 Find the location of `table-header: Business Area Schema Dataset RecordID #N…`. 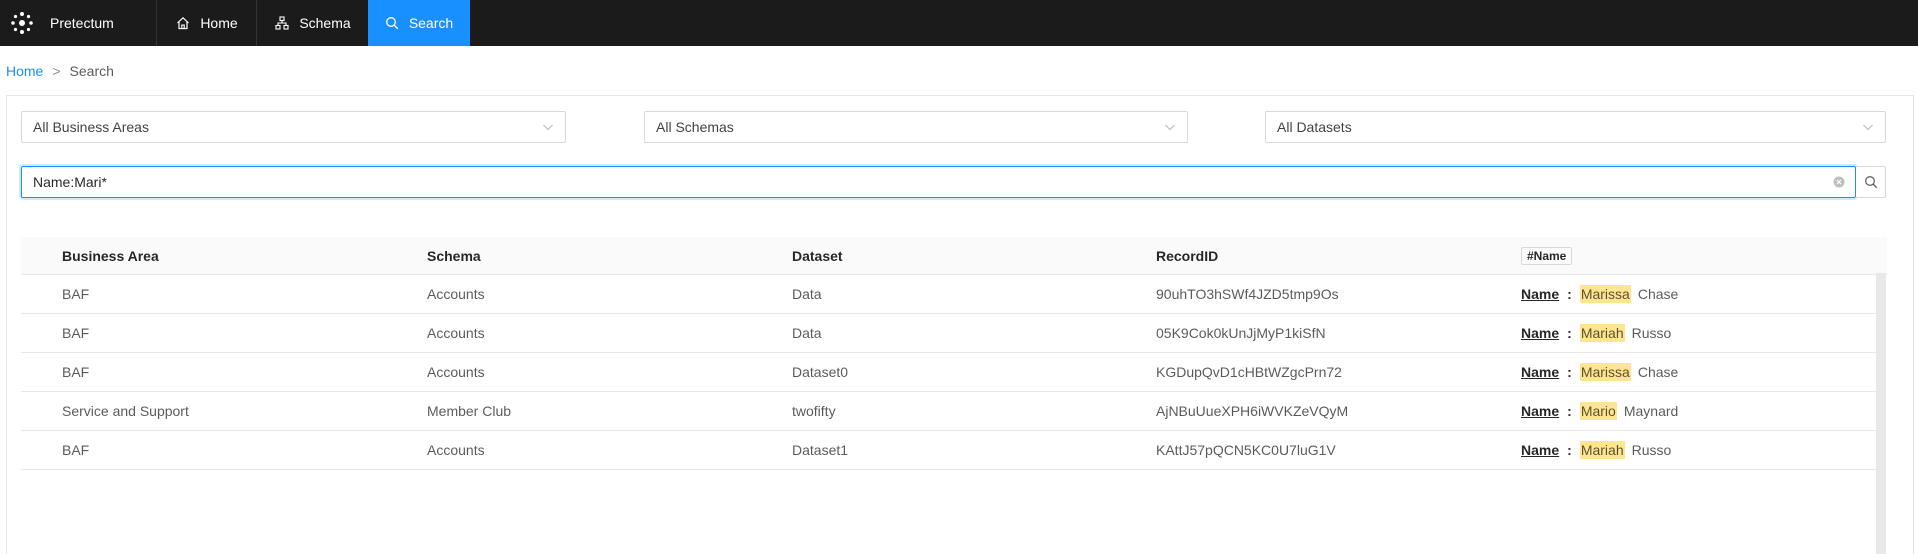

table-header: Business Area Schema Dataset RecordID #N… is located at coordinates (954, 256).